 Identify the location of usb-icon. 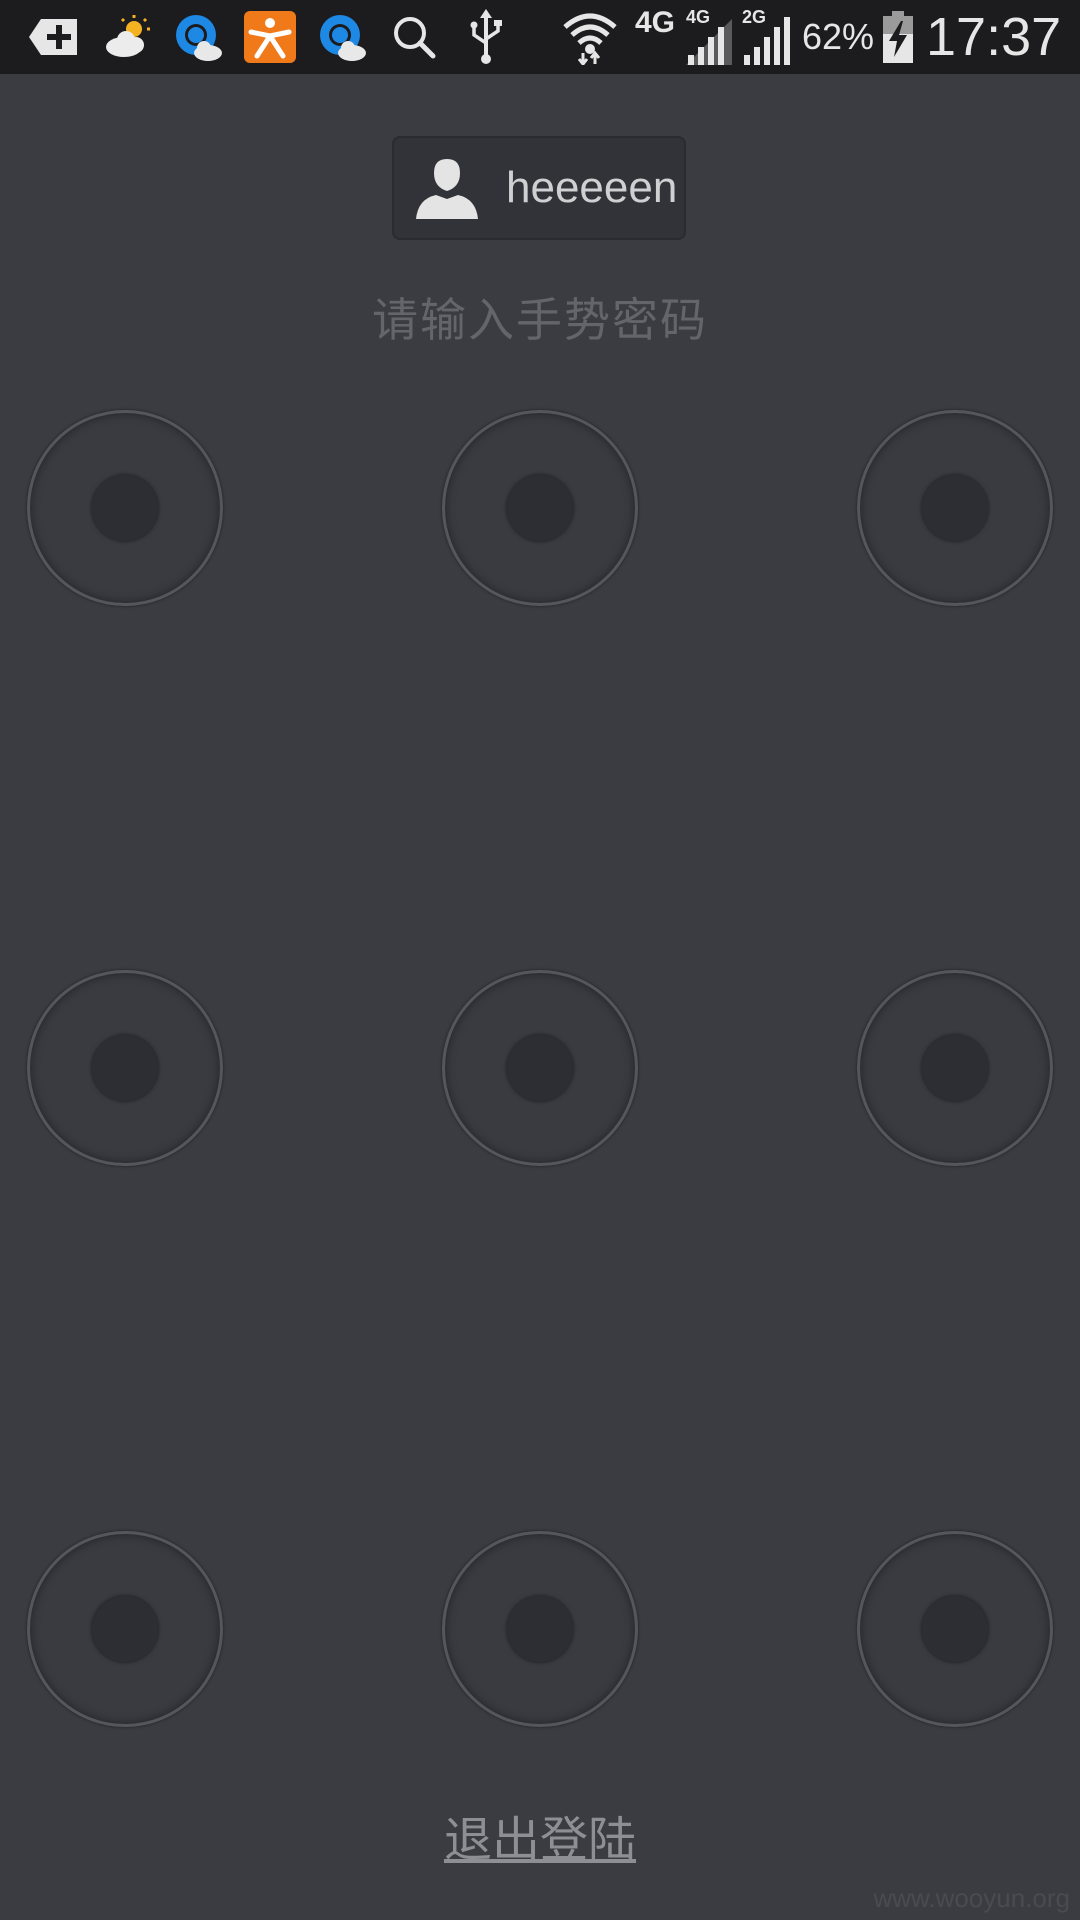
(486, 37).